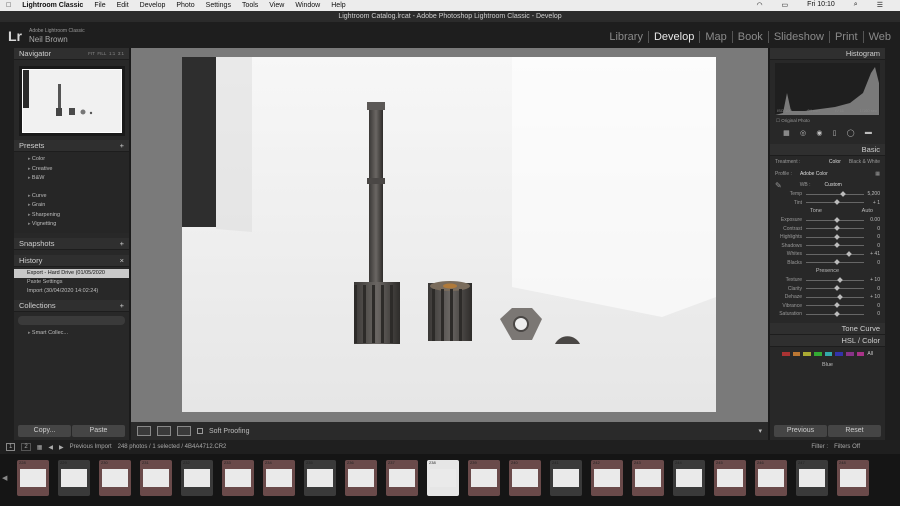  Describe the element at coordinates (880, 37) in the screenshot. I see `module-web: Web` at that location.